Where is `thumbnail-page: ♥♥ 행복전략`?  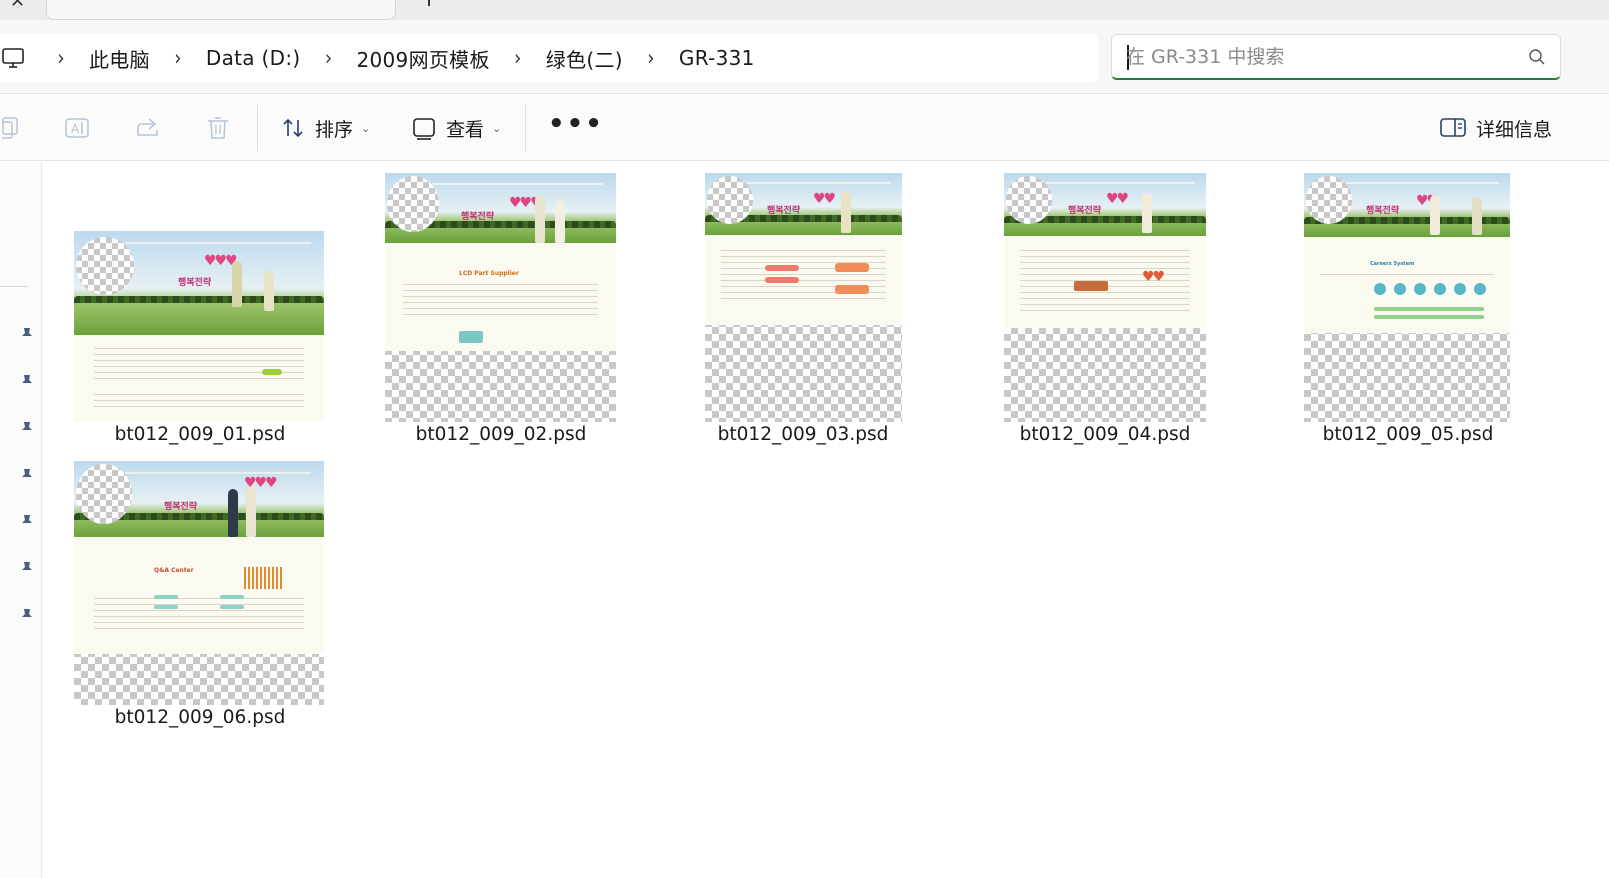
thumbnail-page: ♥♥ 행복전략 is located at coordinates (803, 249).